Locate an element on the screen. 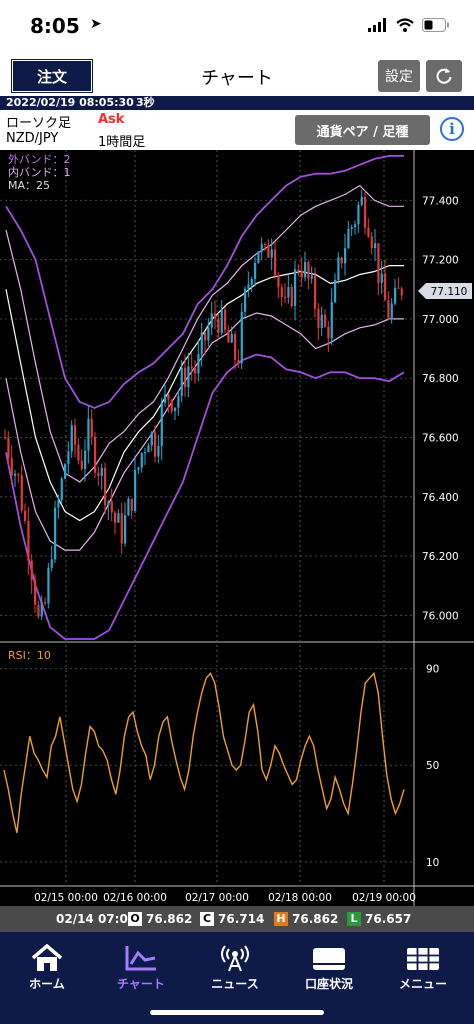  tab-chart: チャート is located at coordinates (141, 962).